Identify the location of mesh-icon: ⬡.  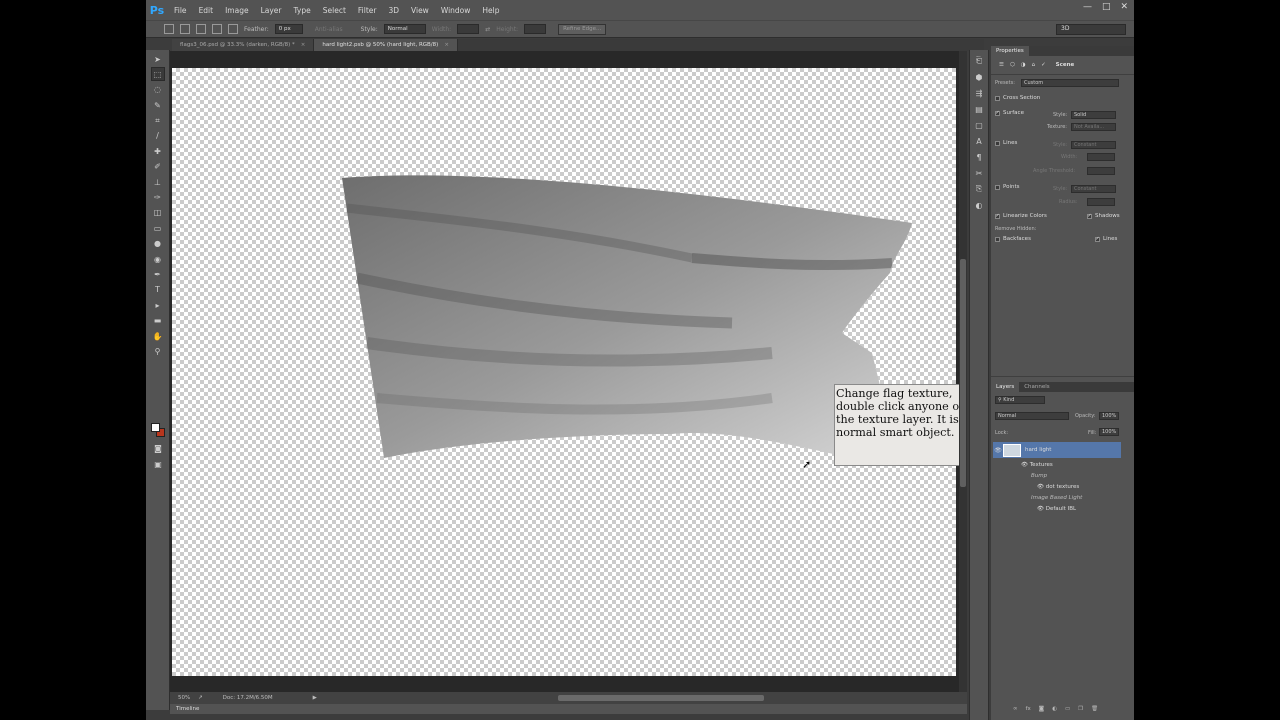
(1012, 65).